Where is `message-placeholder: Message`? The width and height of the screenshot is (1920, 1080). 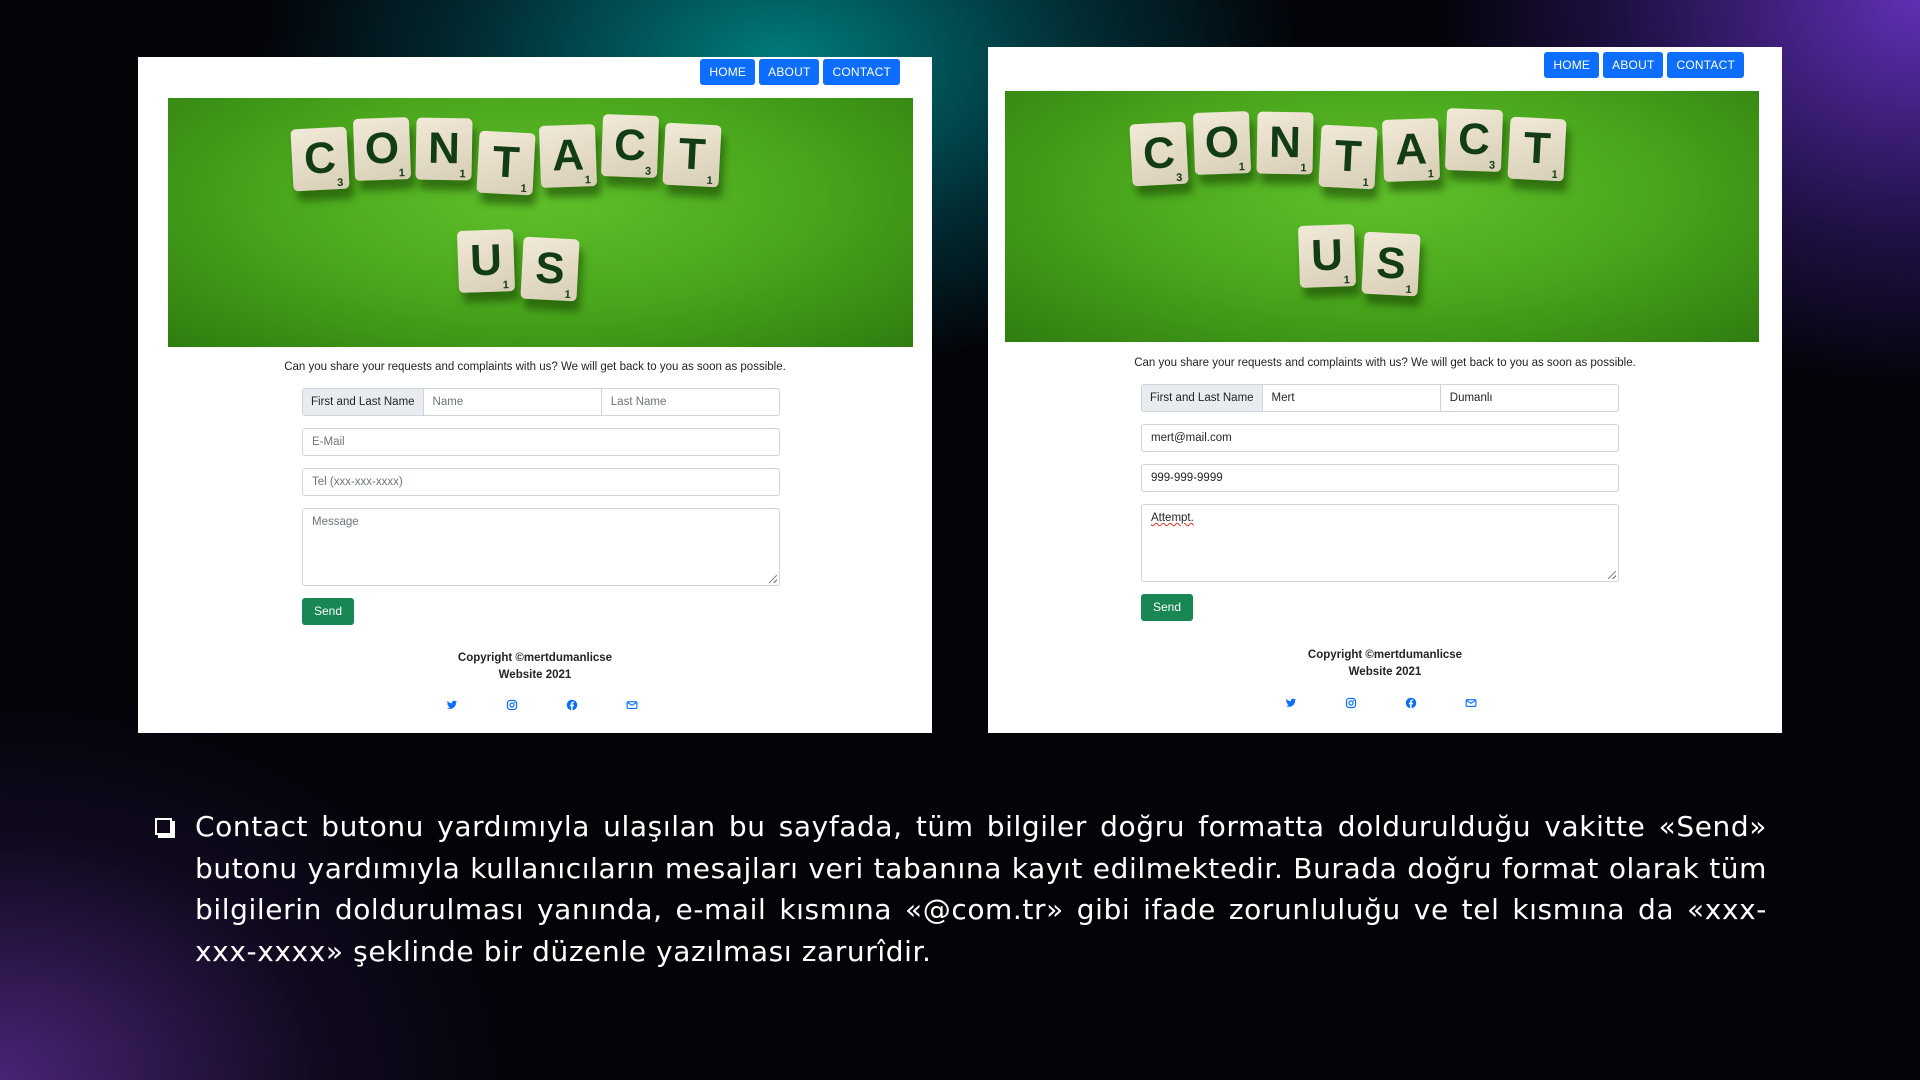 message-placeholder: Message is located at coordinates (335, 522).